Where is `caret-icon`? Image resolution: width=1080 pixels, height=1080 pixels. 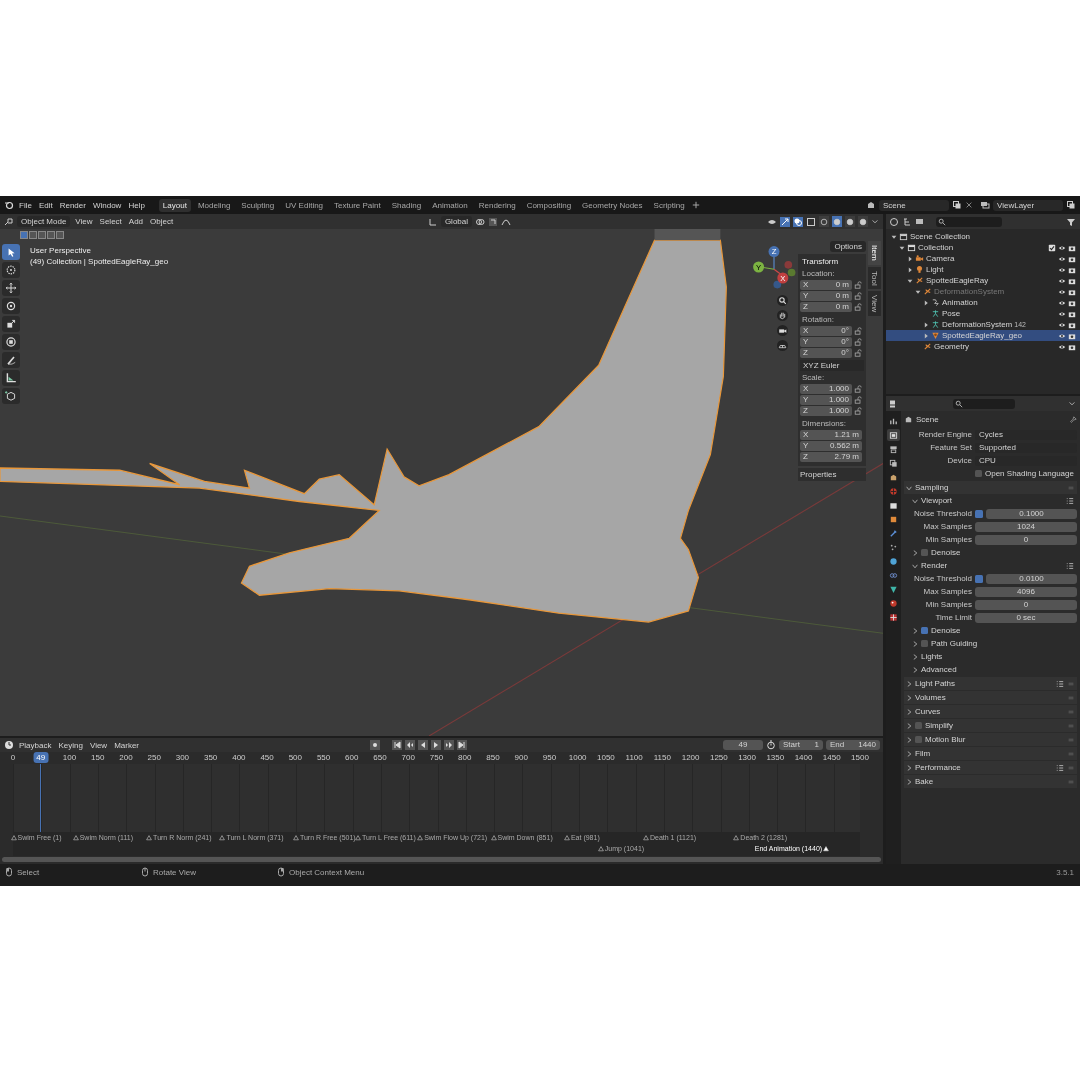 caret-icon is located at coordinates (1072, 403).